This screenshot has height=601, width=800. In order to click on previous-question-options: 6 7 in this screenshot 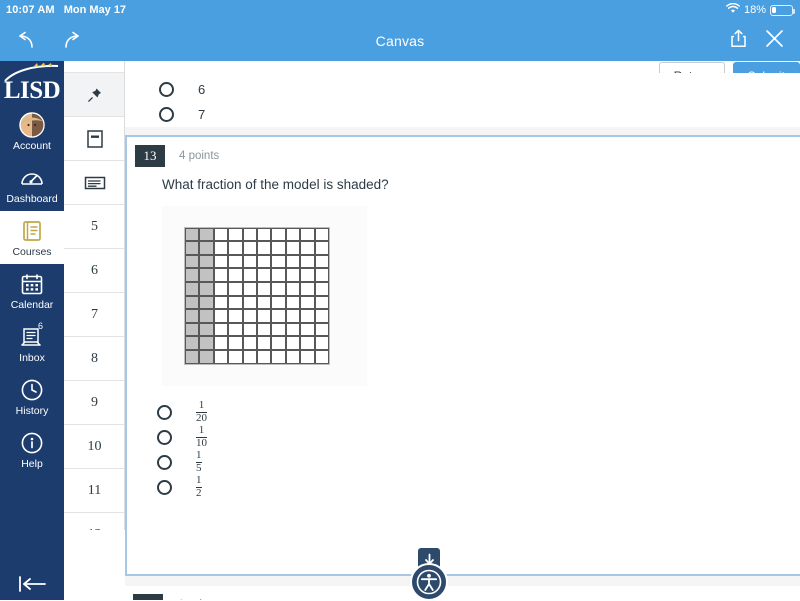, I will do `click(462, 100)`.